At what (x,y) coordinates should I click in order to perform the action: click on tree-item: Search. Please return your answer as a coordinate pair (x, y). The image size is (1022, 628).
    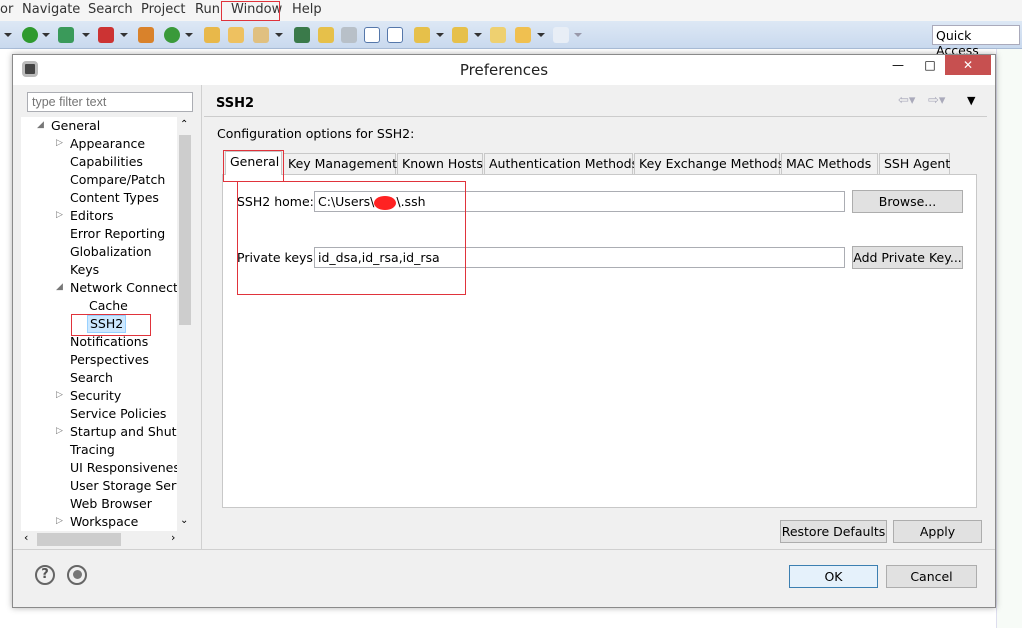
    Looking at the image, I should click on (91, 378).